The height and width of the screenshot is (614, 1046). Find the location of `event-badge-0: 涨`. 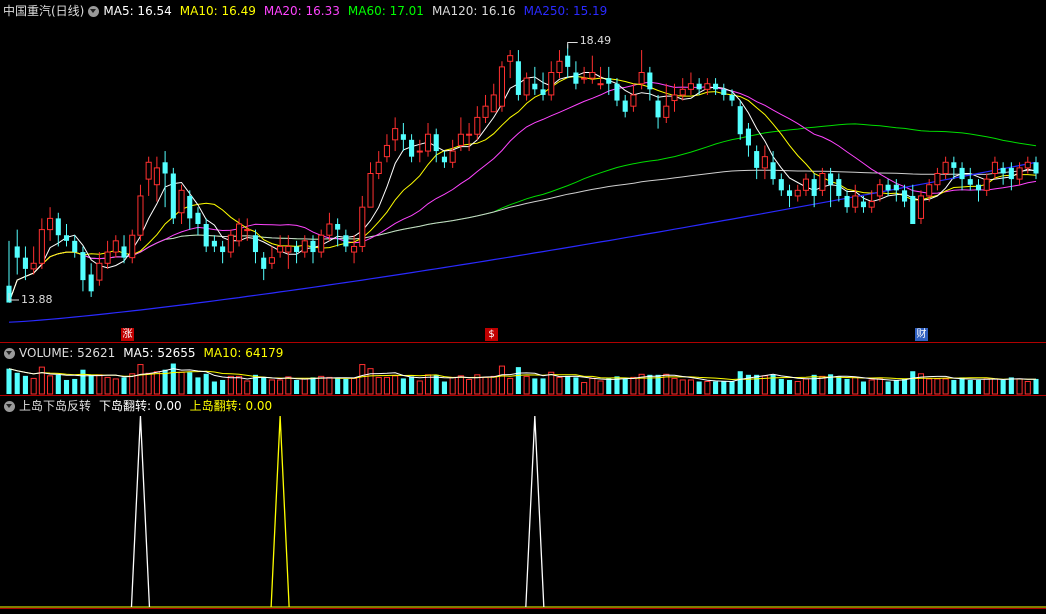

event-badge-0: 涨 is located at coordinates (127, 334).